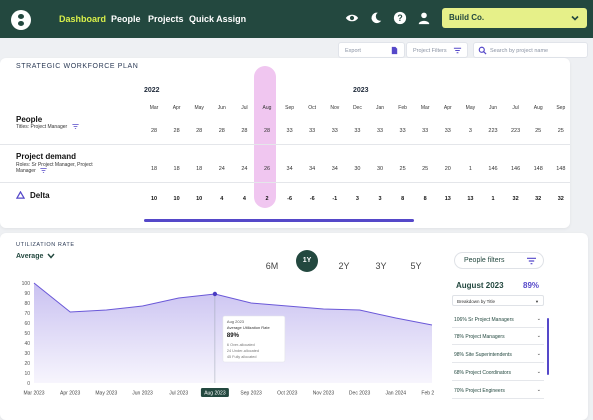  Describe the element at coordinates (498, 300) in the screenshot. I see `breakdown-select: Breakdown by Title ▼` at that location.